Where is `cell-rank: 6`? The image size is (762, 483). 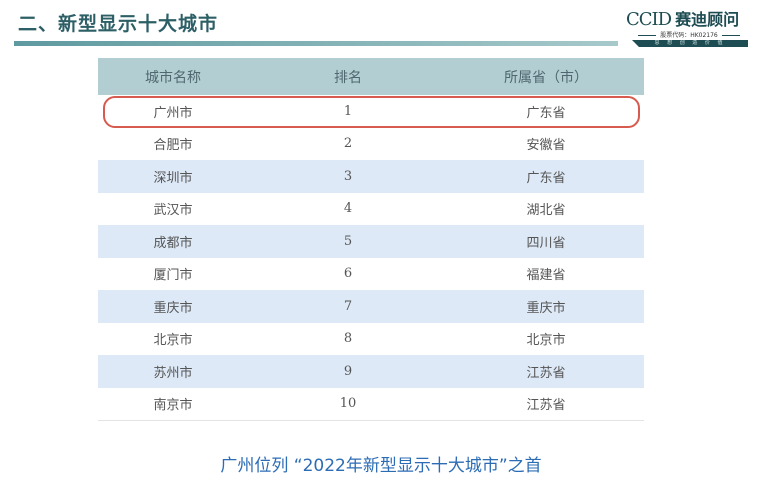
cell-rank: 6 is located at coordinates (348, 273).